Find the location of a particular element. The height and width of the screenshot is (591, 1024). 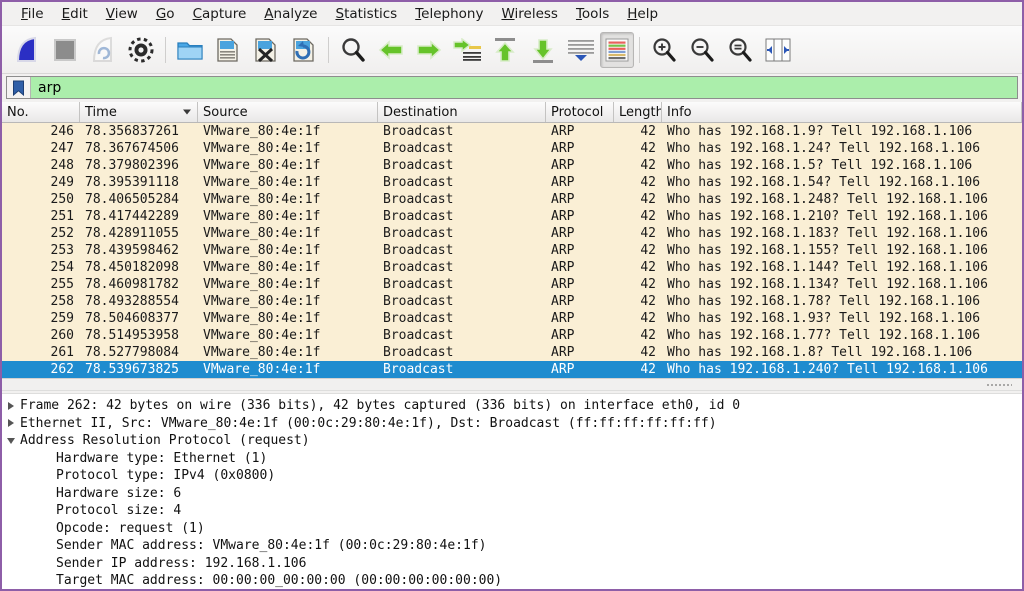

display-filter-input is located at coordinates (524, 87).